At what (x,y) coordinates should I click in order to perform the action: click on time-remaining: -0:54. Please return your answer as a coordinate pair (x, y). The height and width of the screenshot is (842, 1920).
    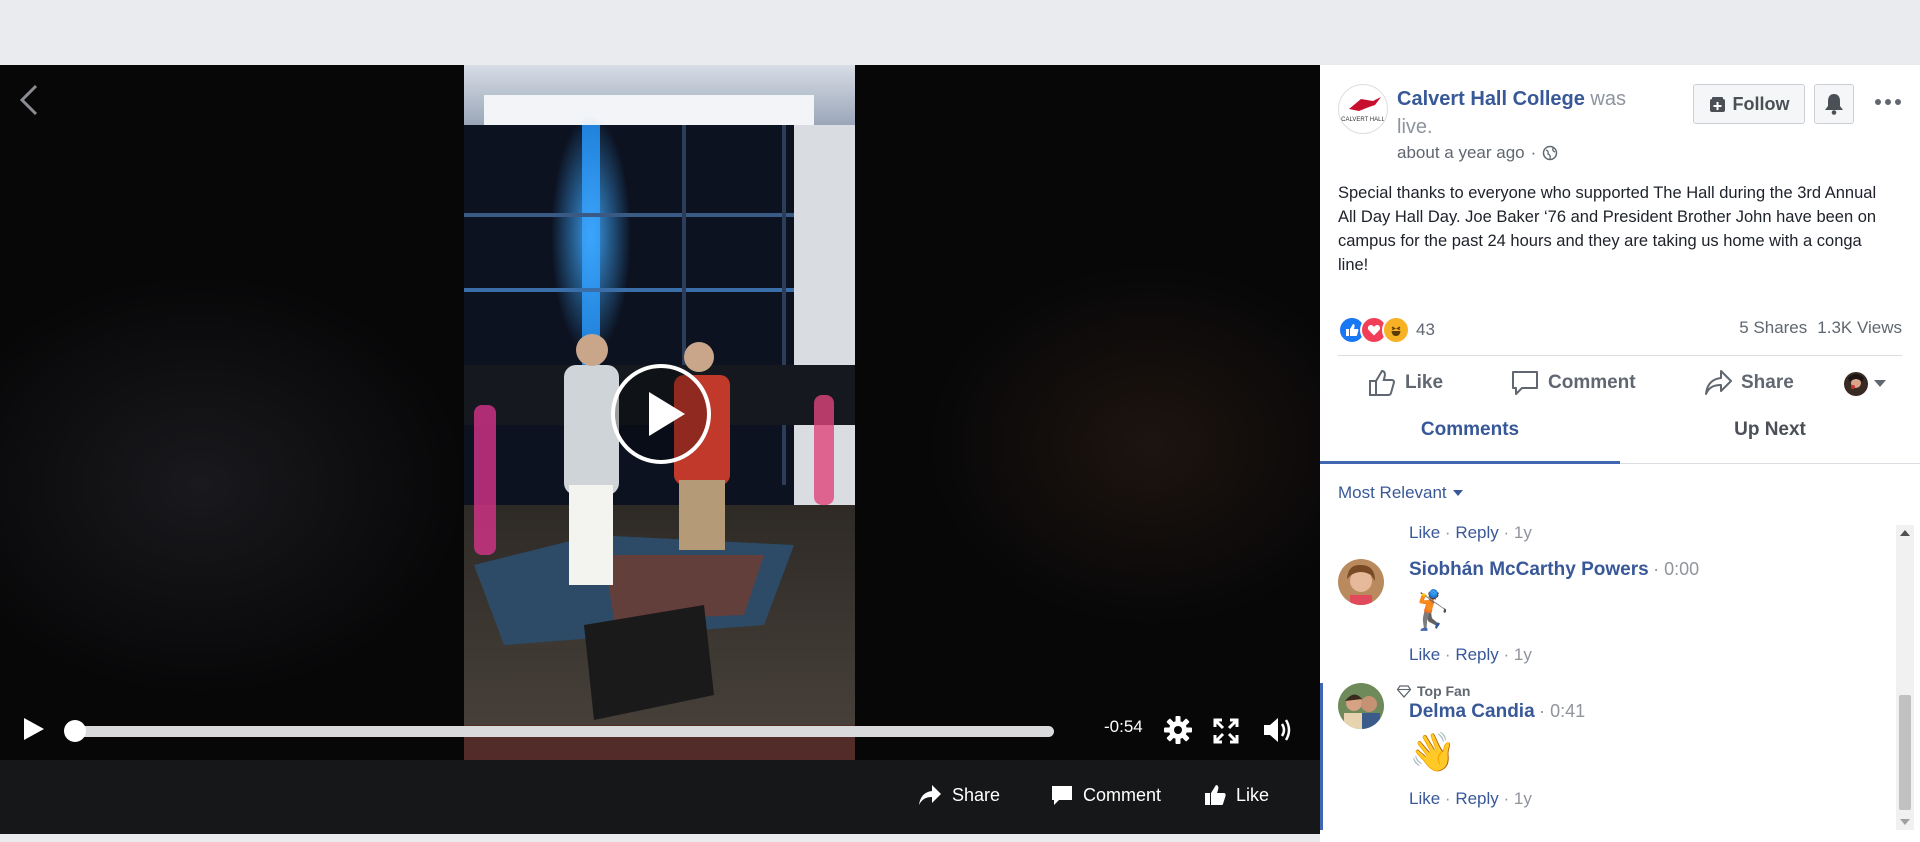
    Looking at the image, I should click on (1123, 726).